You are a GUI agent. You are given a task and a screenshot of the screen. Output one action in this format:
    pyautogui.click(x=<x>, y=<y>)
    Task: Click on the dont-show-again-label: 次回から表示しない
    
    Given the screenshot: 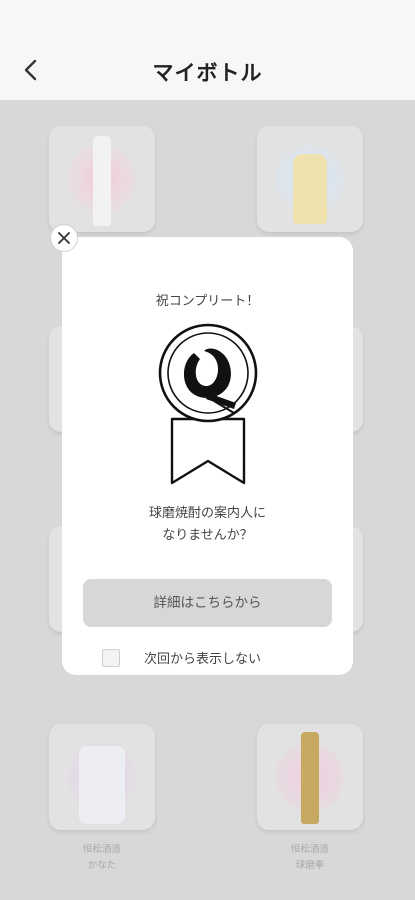 What is the action you would take?
    pyautogui.click(x=203, y=659)
    